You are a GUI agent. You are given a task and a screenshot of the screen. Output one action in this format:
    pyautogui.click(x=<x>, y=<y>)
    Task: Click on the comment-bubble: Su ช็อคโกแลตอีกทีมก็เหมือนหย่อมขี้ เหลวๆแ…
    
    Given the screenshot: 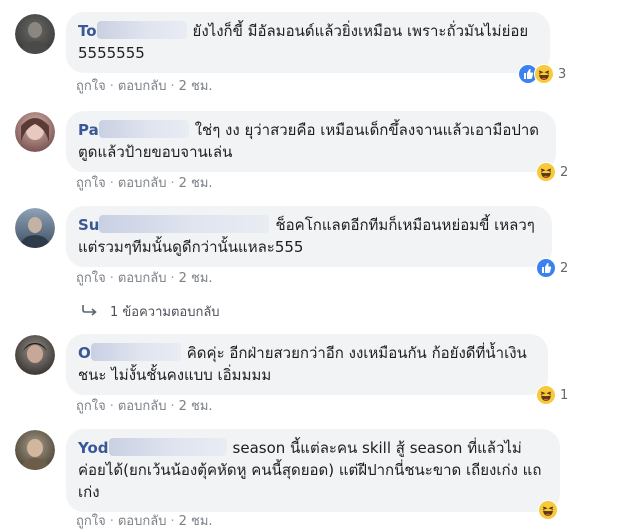 What is the action you would take?
    pyautogui.click(x=309, y=236)
    